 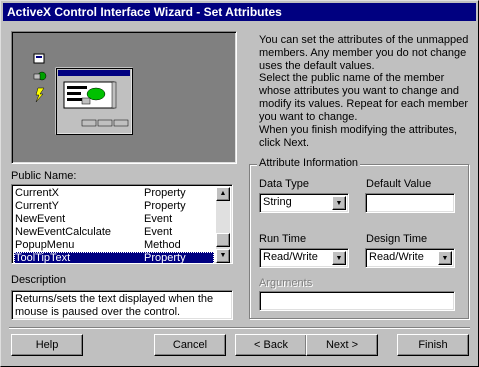 What do you see at coordinates (223, 240) in the screenshot?
I see `scroll-thumb` at bounding box center [223, 240].